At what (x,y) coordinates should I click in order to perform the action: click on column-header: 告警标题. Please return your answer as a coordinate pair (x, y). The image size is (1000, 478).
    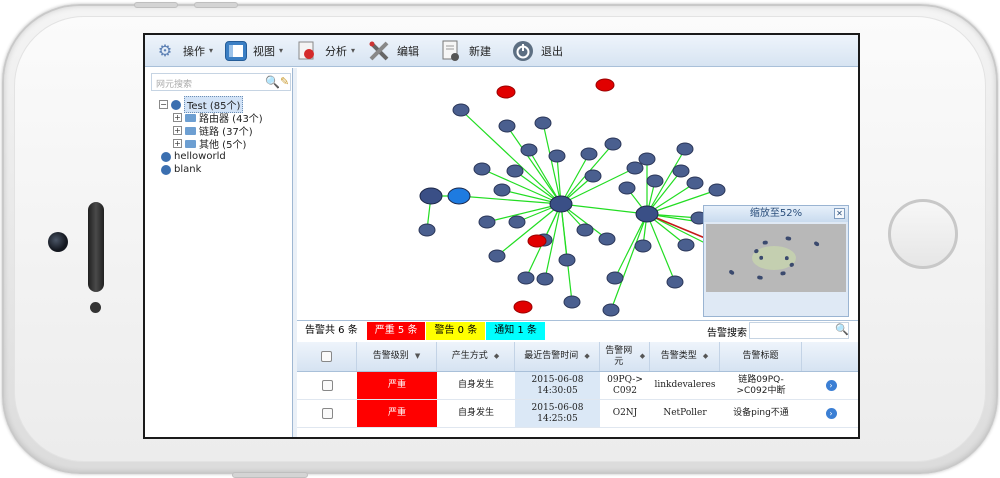
    Looking at the image, I should click on (761, 356).